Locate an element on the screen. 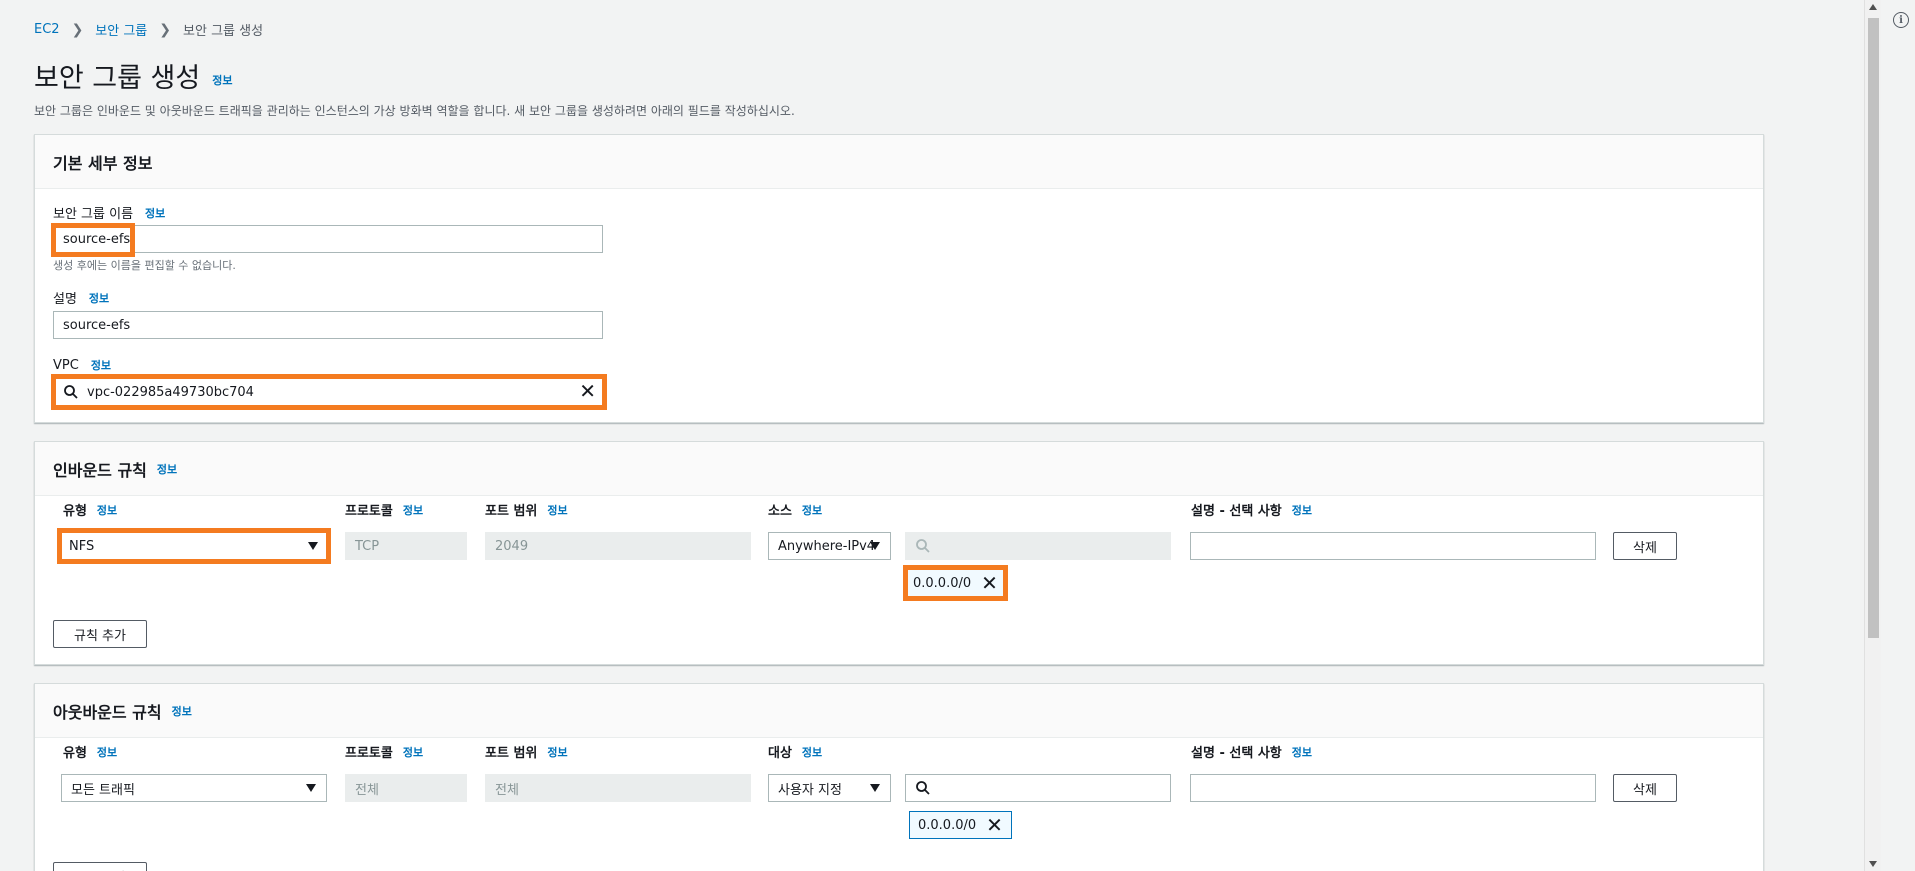 The width and height of the screenshot is (1915, 871). outbound-col-port: 포트 범위 정보 is located at coordinates (526, 752).